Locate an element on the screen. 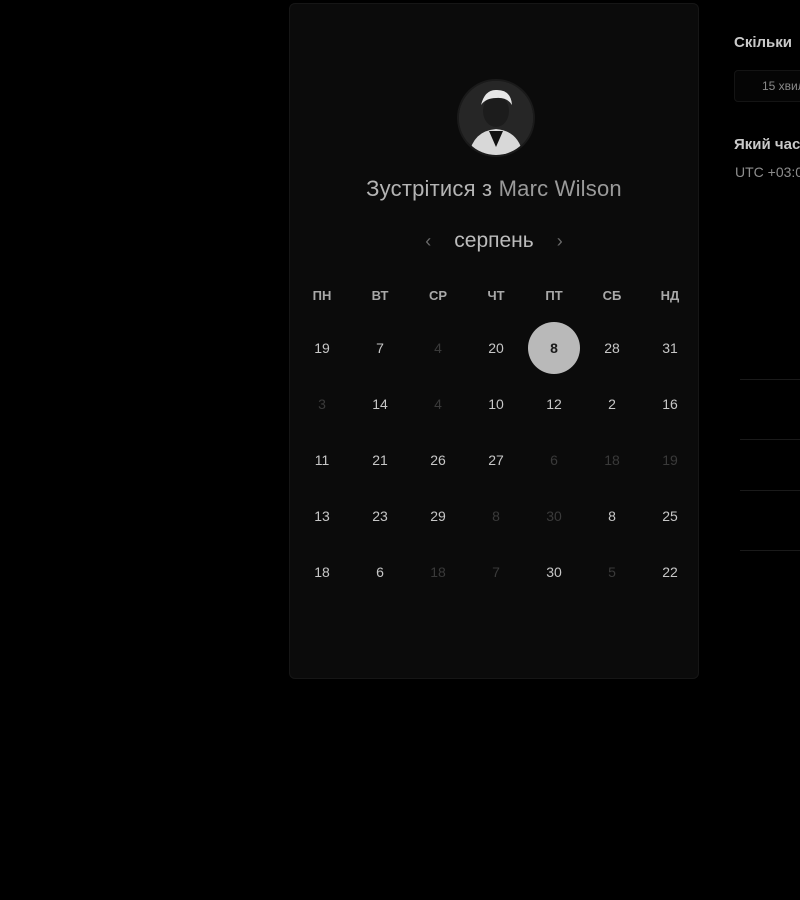 This screenshot has width=800, height=900. calendar-day: 28 is located at coordinates (612, 348).